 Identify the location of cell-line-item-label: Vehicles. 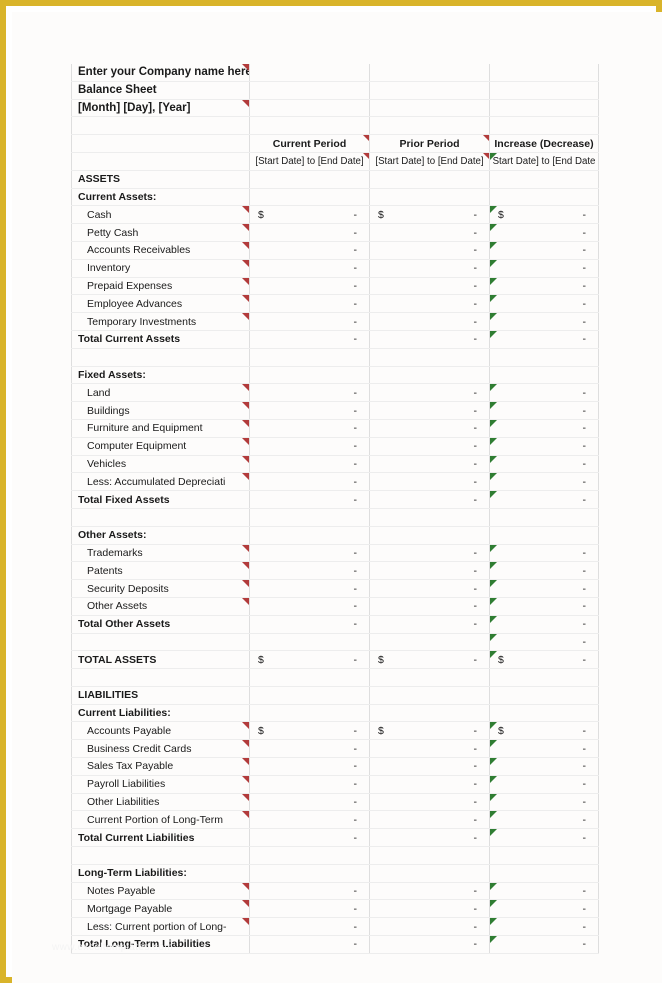
(160, 464).